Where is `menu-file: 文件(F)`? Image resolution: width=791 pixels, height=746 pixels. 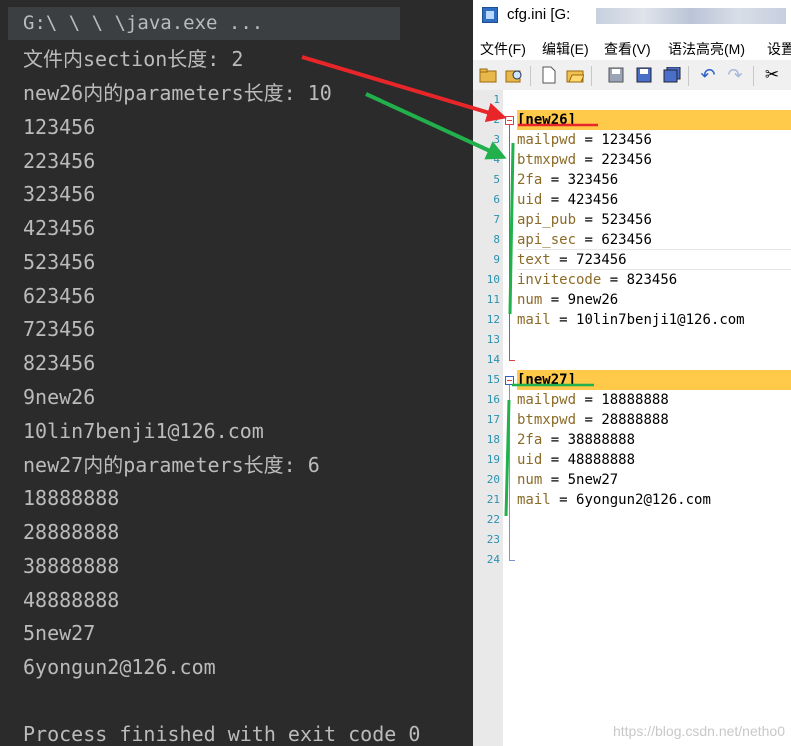
menu-file: 文件(F) is located at coordinates (503, 49).